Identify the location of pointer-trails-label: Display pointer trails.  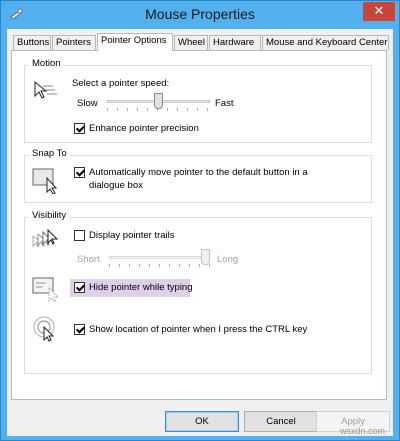
(132, 235).